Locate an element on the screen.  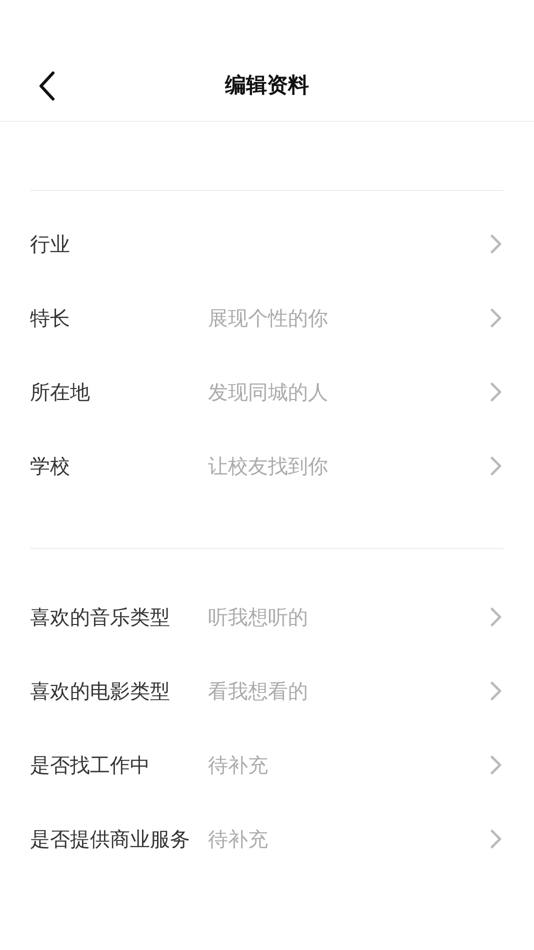
field-hint: 展现个性的你 is located at coordinates (268, 318).